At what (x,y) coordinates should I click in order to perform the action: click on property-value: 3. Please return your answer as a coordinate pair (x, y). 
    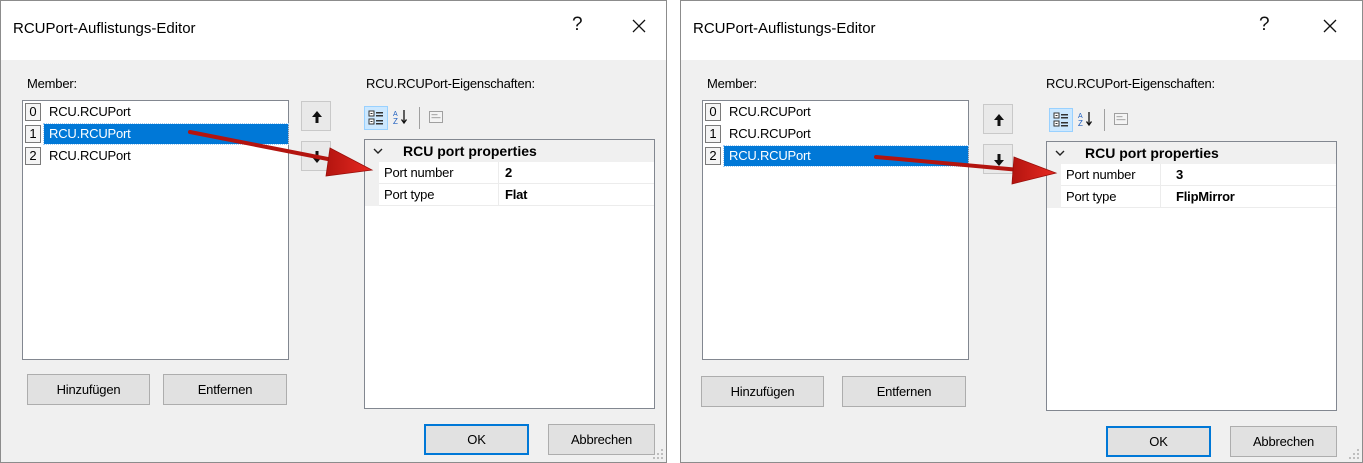
    Looking at the image, I should click on (1179, 174).